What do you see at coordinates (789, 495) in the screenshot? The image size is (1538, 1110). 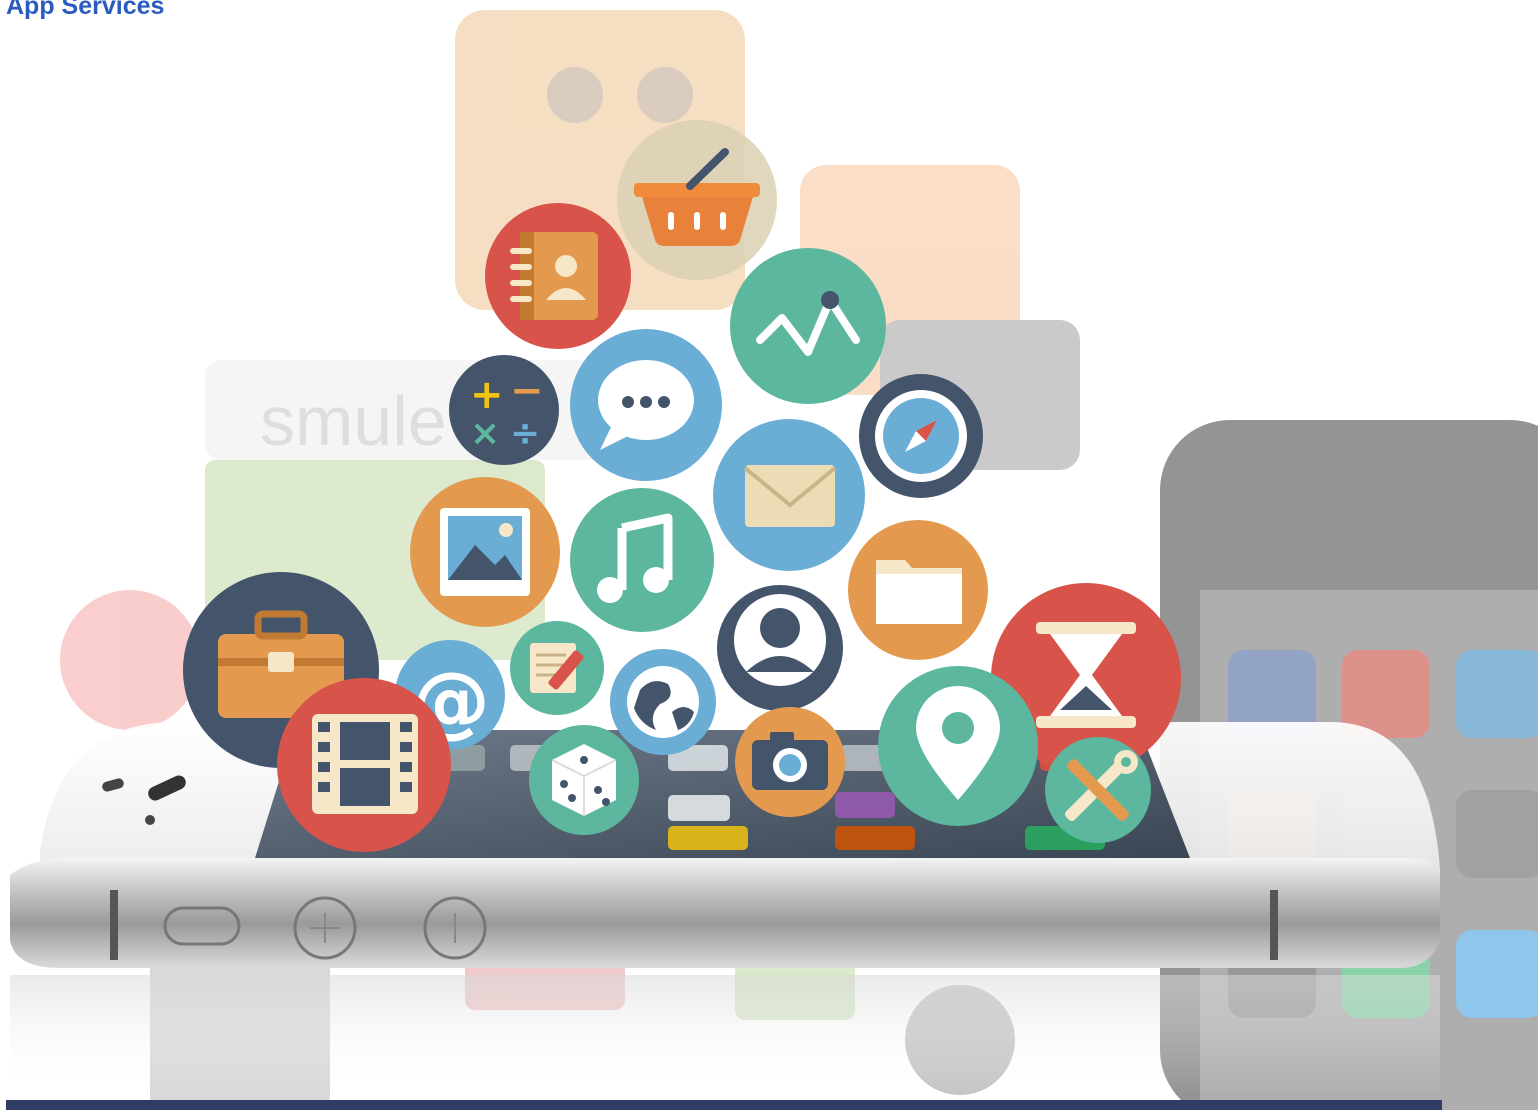 I see `mail-icon` at bounding box center [789, 495].